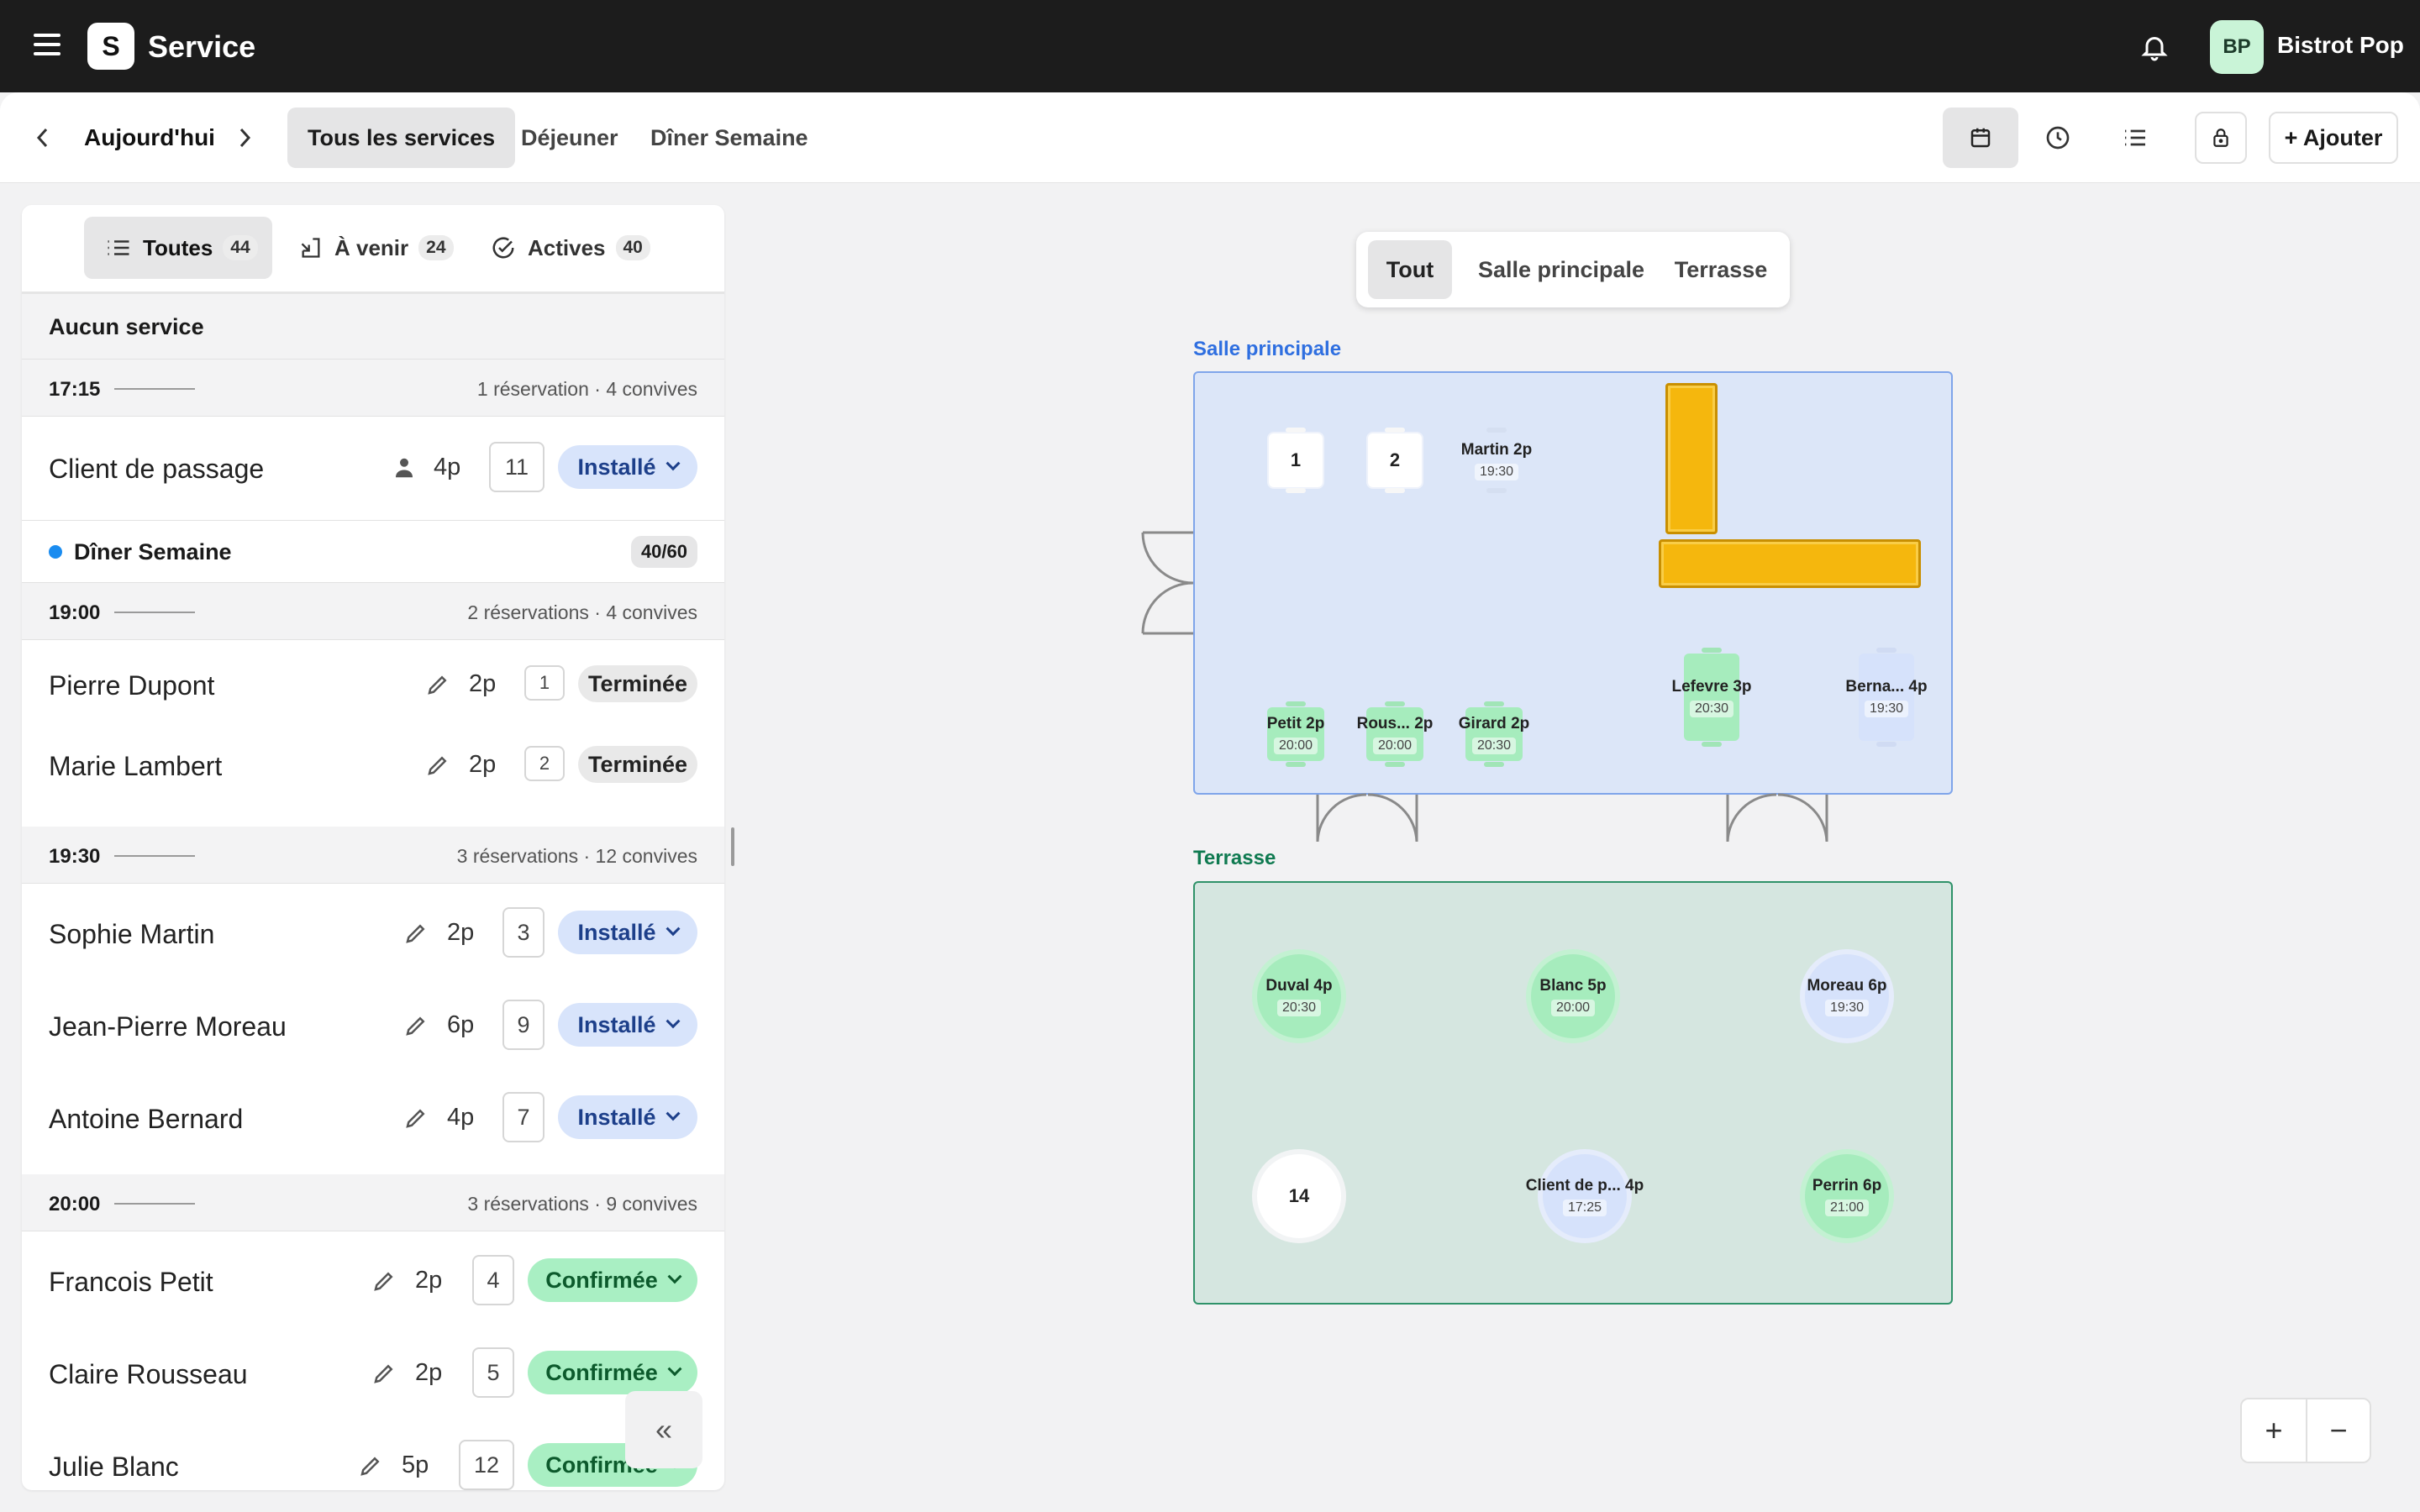  Describe the element at coordinates (493, 1372) in the screenshot. I see `table-number: 5` at that location.